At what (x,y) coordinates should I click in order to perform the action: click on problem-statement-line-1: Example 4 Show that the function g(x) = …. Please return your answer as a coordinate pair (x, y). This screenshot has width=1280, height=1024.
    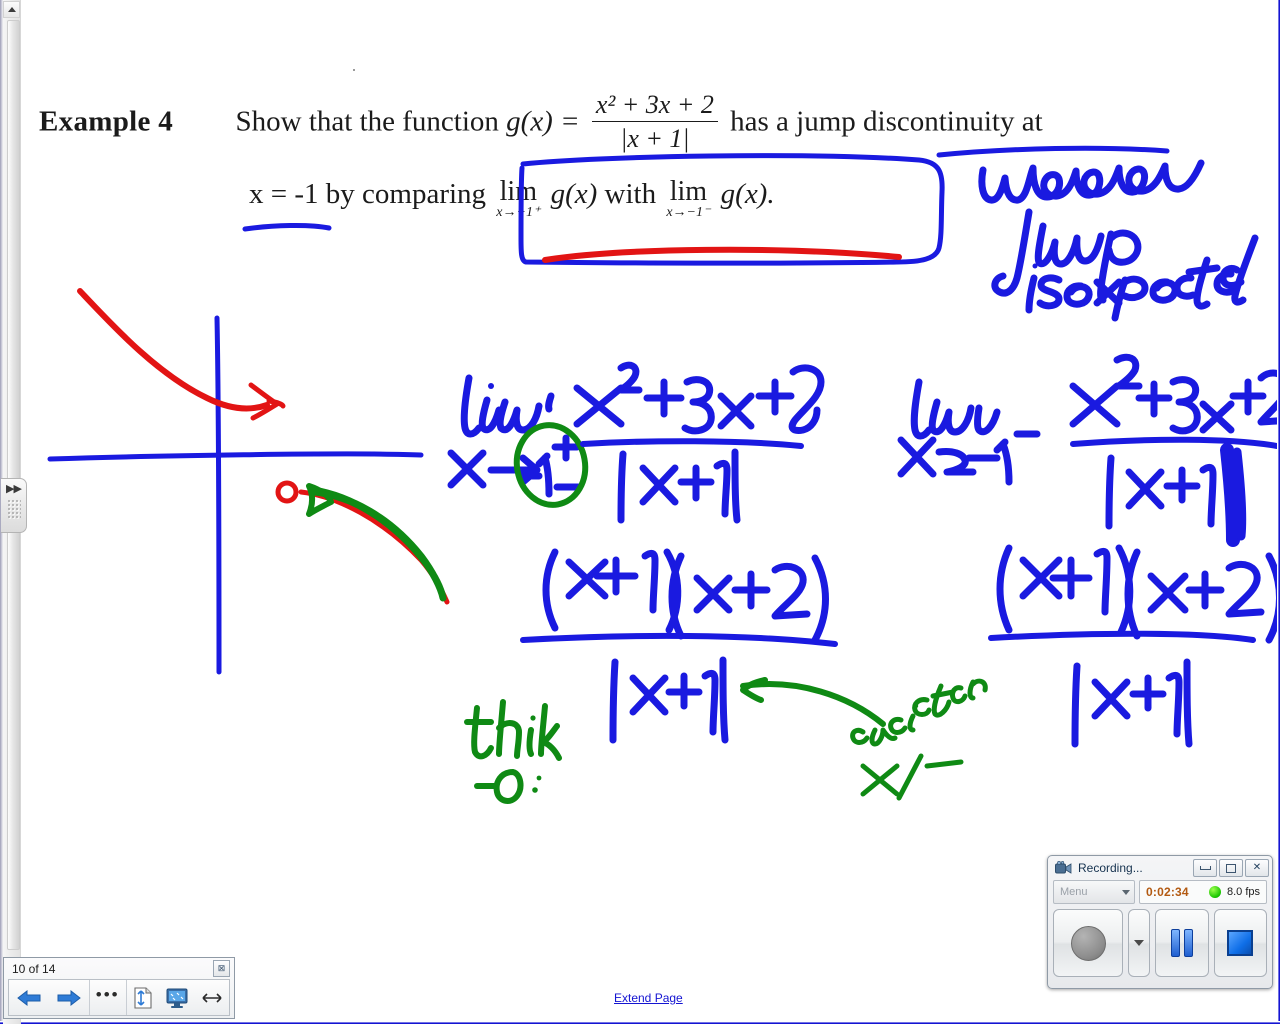
    Looking at the image, I should click on (541, 123).